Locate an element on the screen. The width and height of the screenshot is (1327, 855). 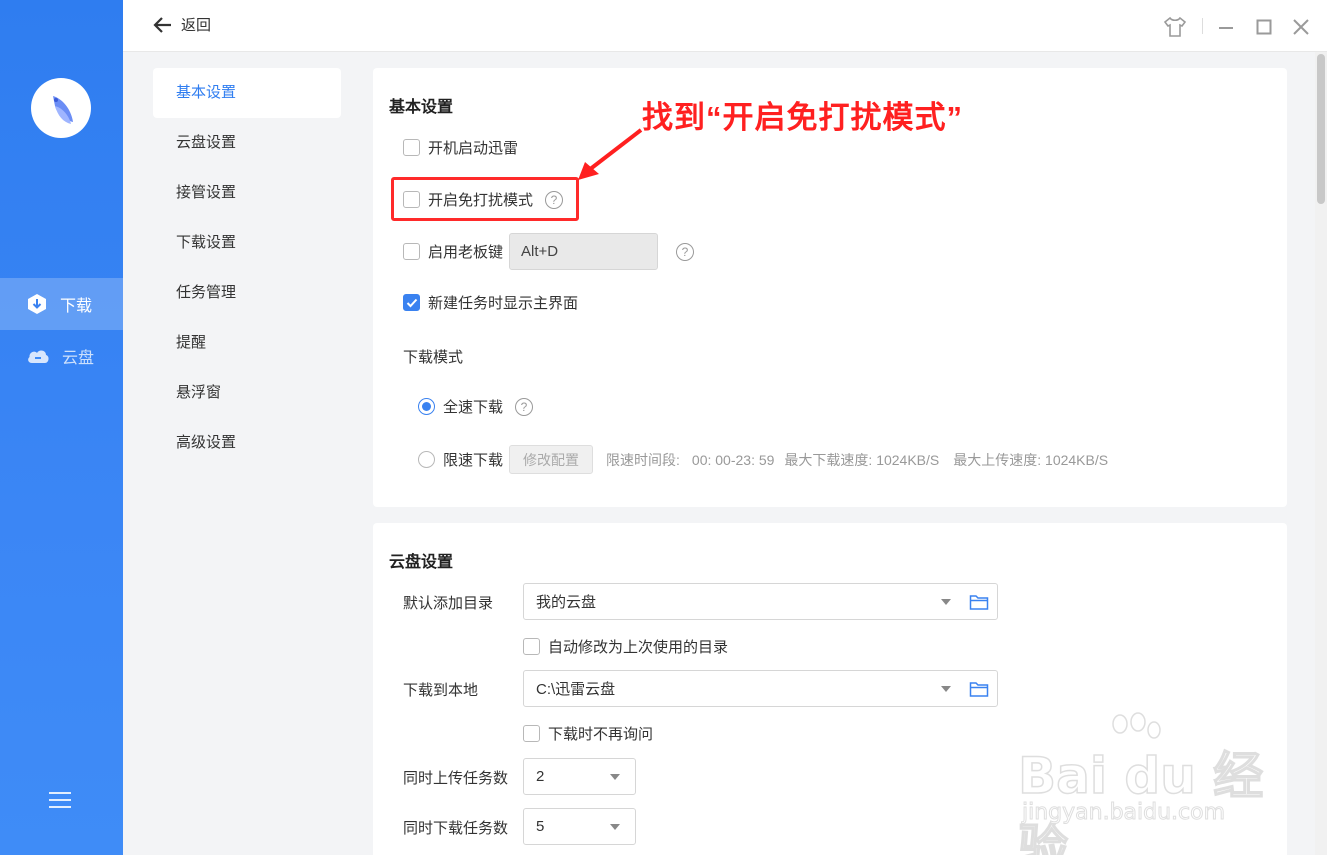
minimize-icon is located at coordinates (1226, 27).